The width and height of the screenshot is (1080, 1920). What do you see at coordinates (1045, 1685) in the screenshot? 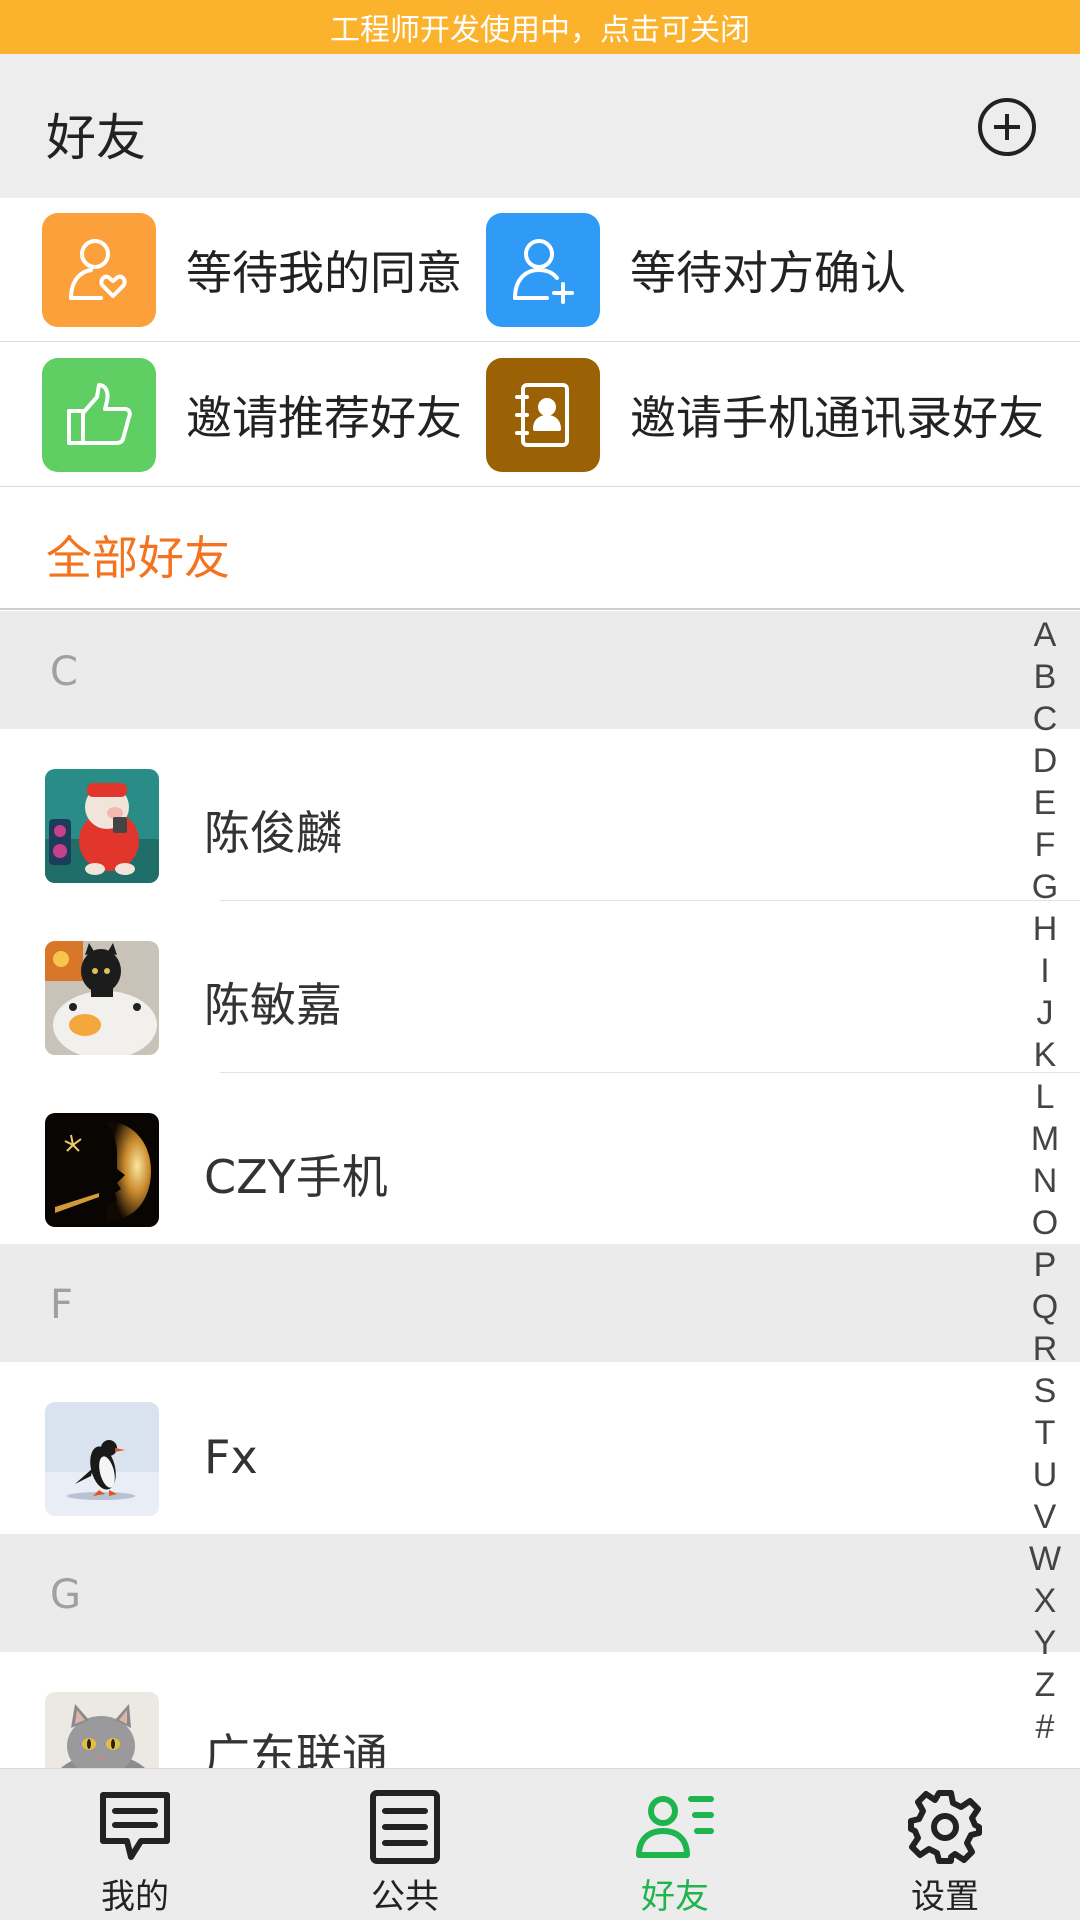
I see `alpha-index-letter: Z` at bounding box center [1045, 1685].